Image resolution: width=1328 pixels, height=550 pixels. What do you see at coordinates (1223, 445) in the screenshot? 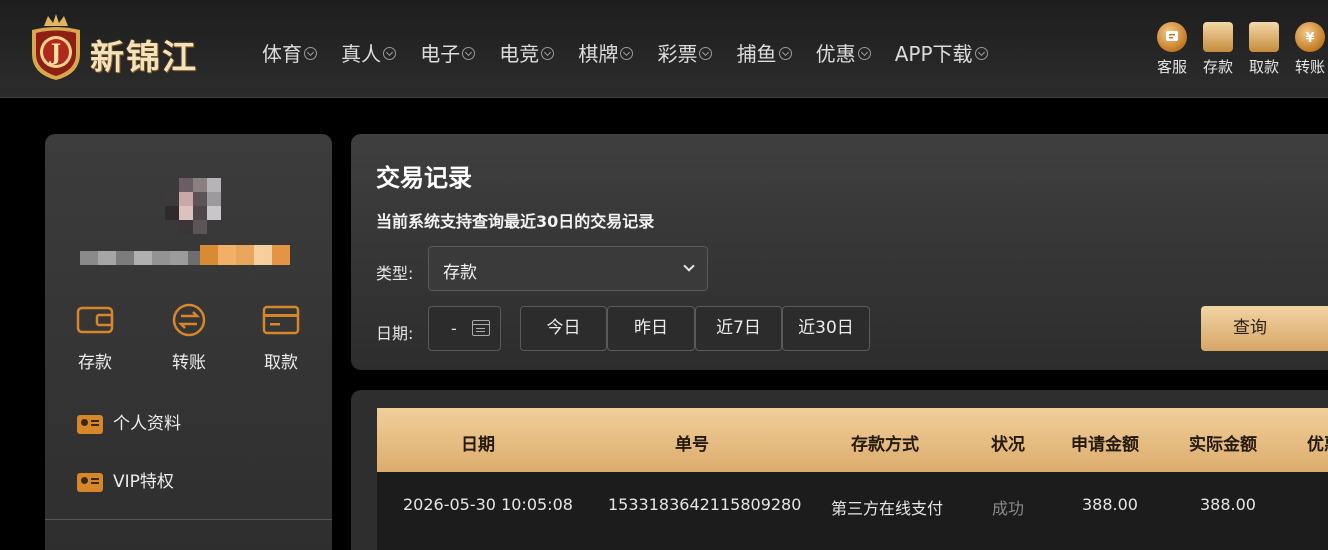
I see `col-actual-amount: 实际金额` at bounding box center [1223, 445].